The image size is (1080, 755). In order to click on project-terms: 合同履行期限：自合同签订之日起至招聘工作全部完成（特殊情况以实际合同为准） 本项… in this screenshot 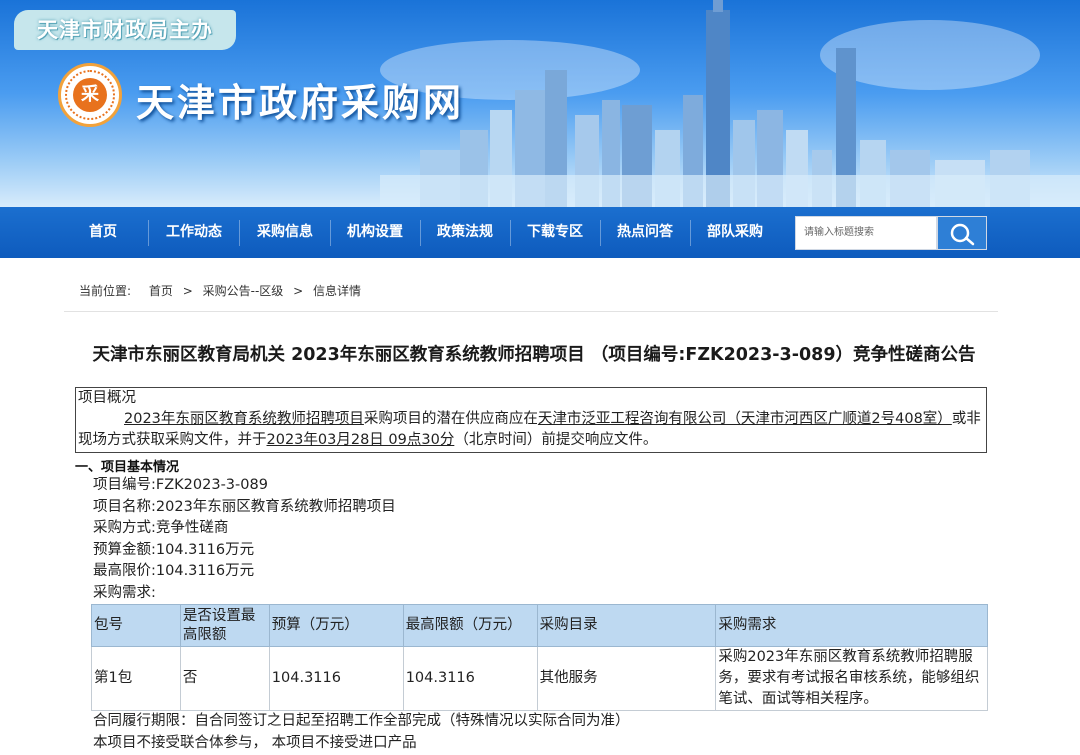, I will do `click(361, 732)`.